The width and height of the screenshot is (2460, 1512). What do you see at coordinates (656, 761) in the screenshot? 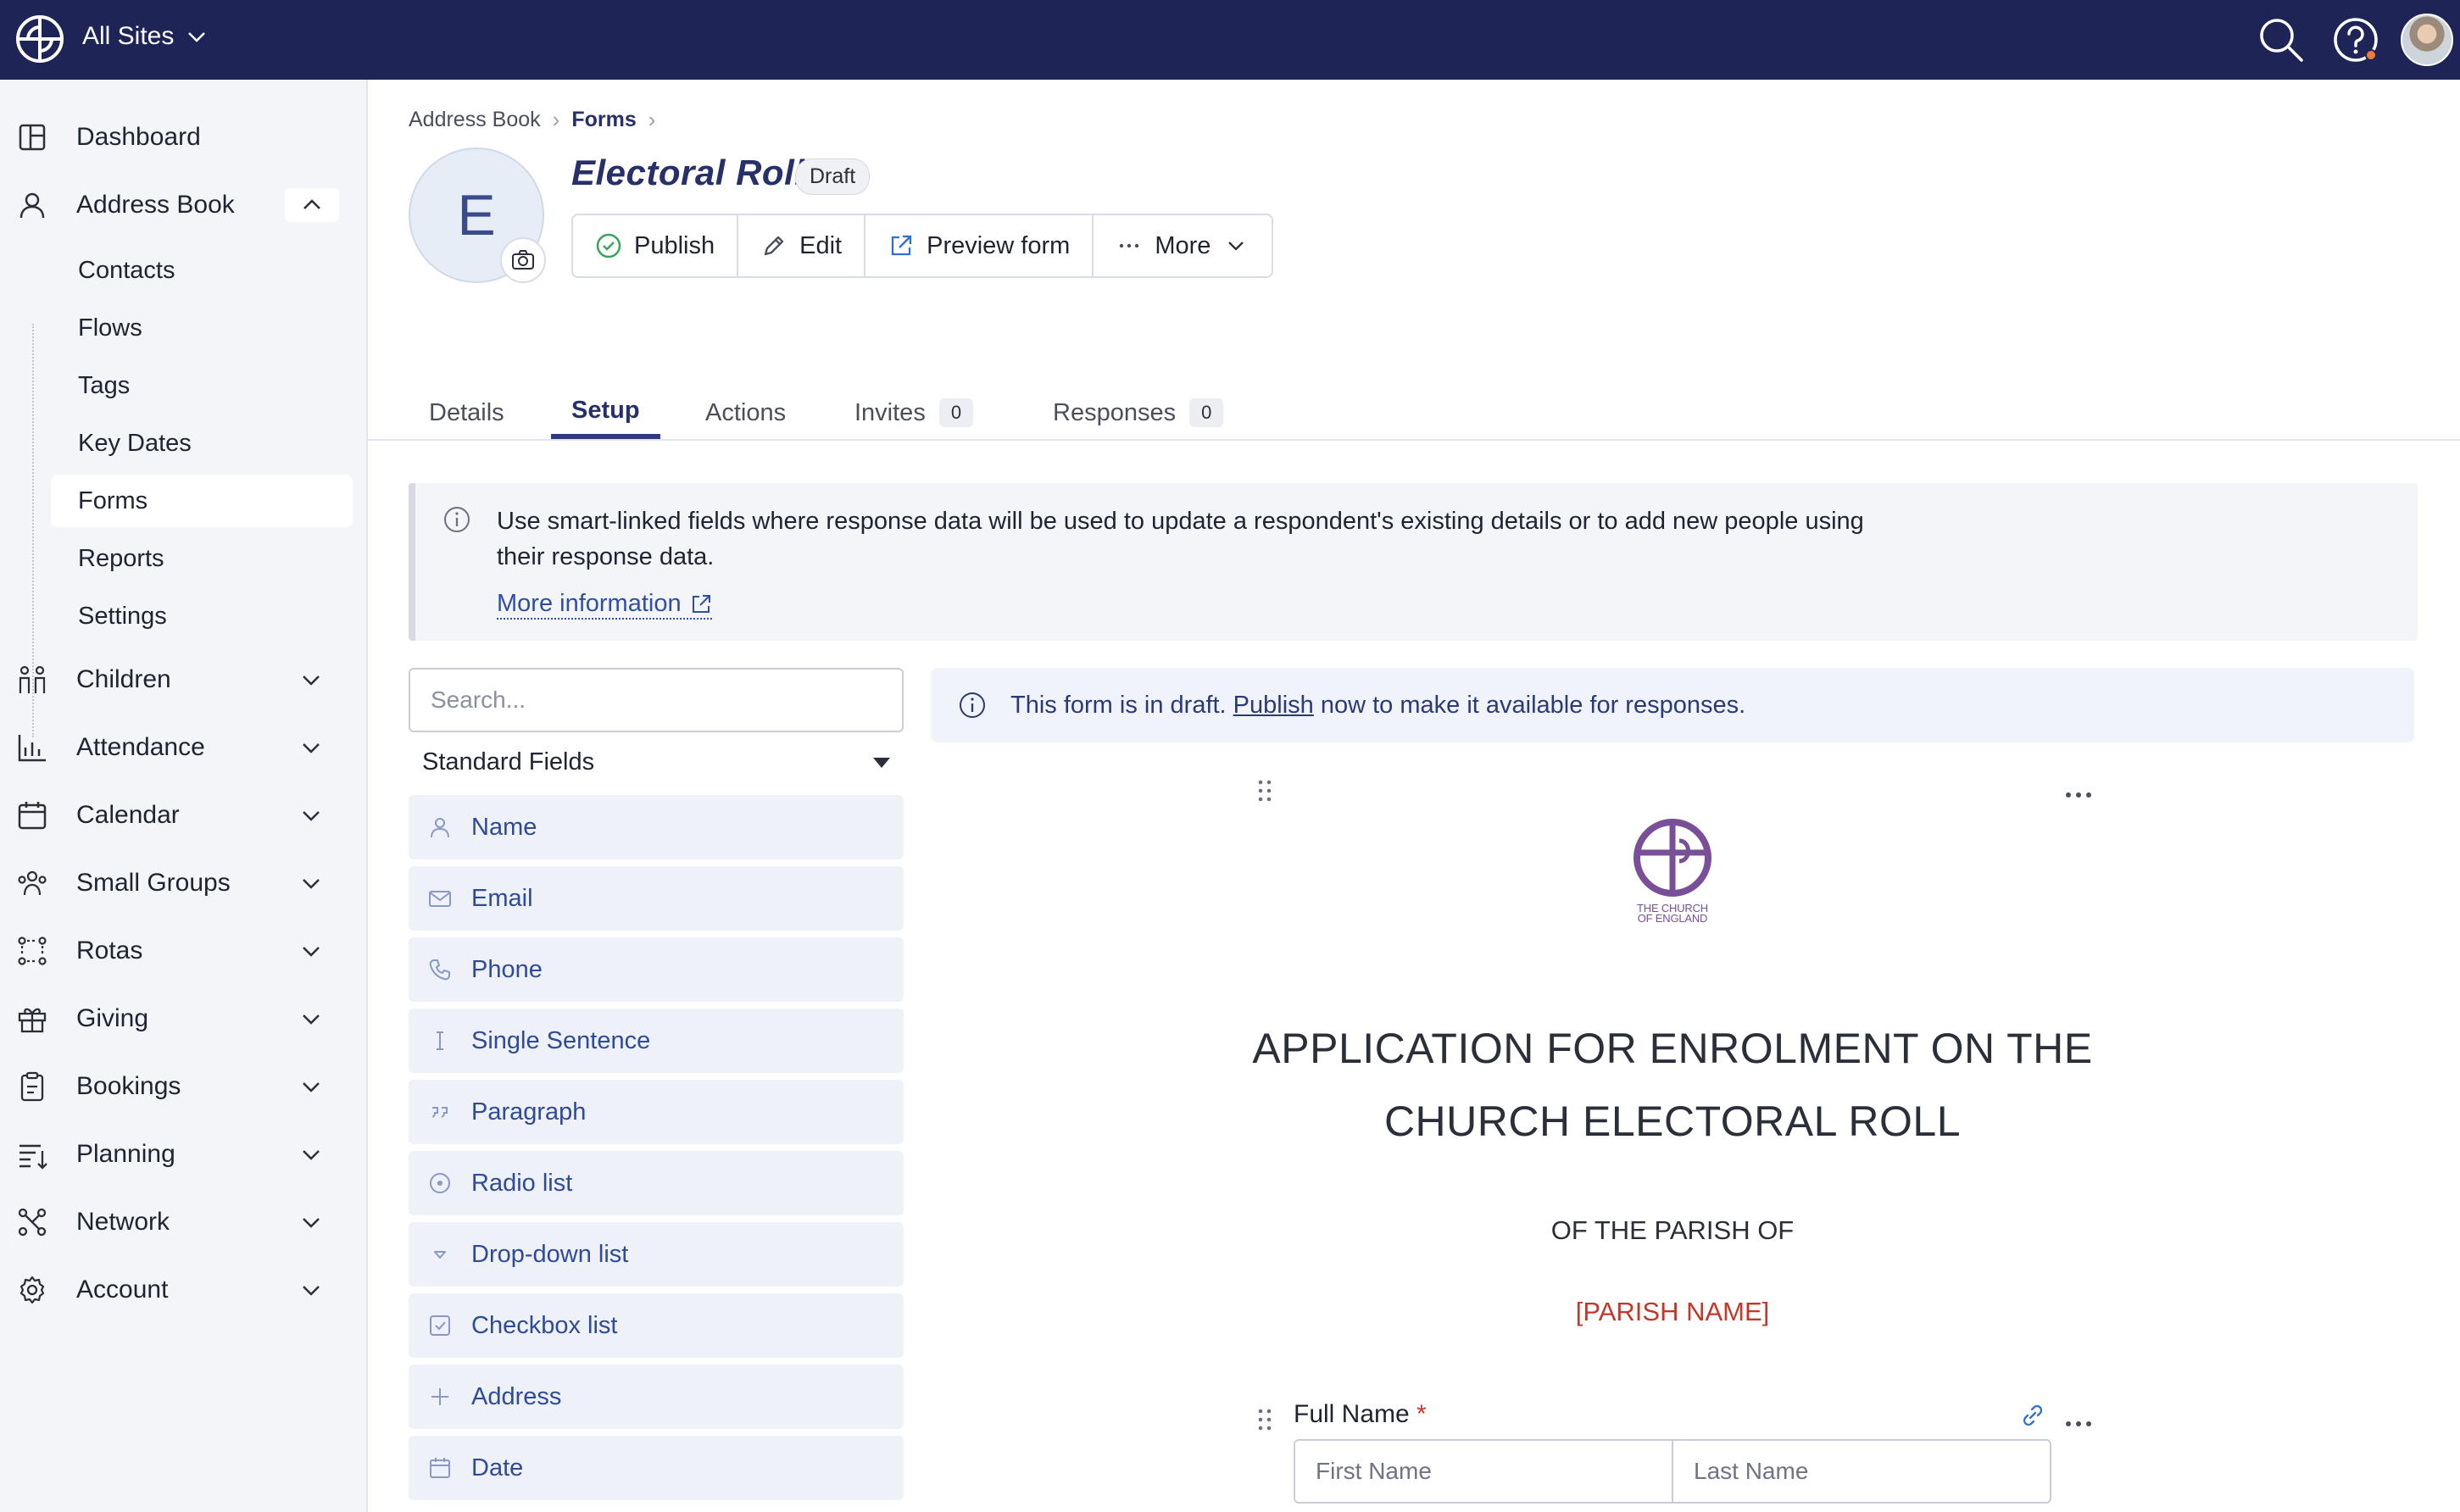
I see `field-category-select: Standard Fields` at bounding box center [656, 761].